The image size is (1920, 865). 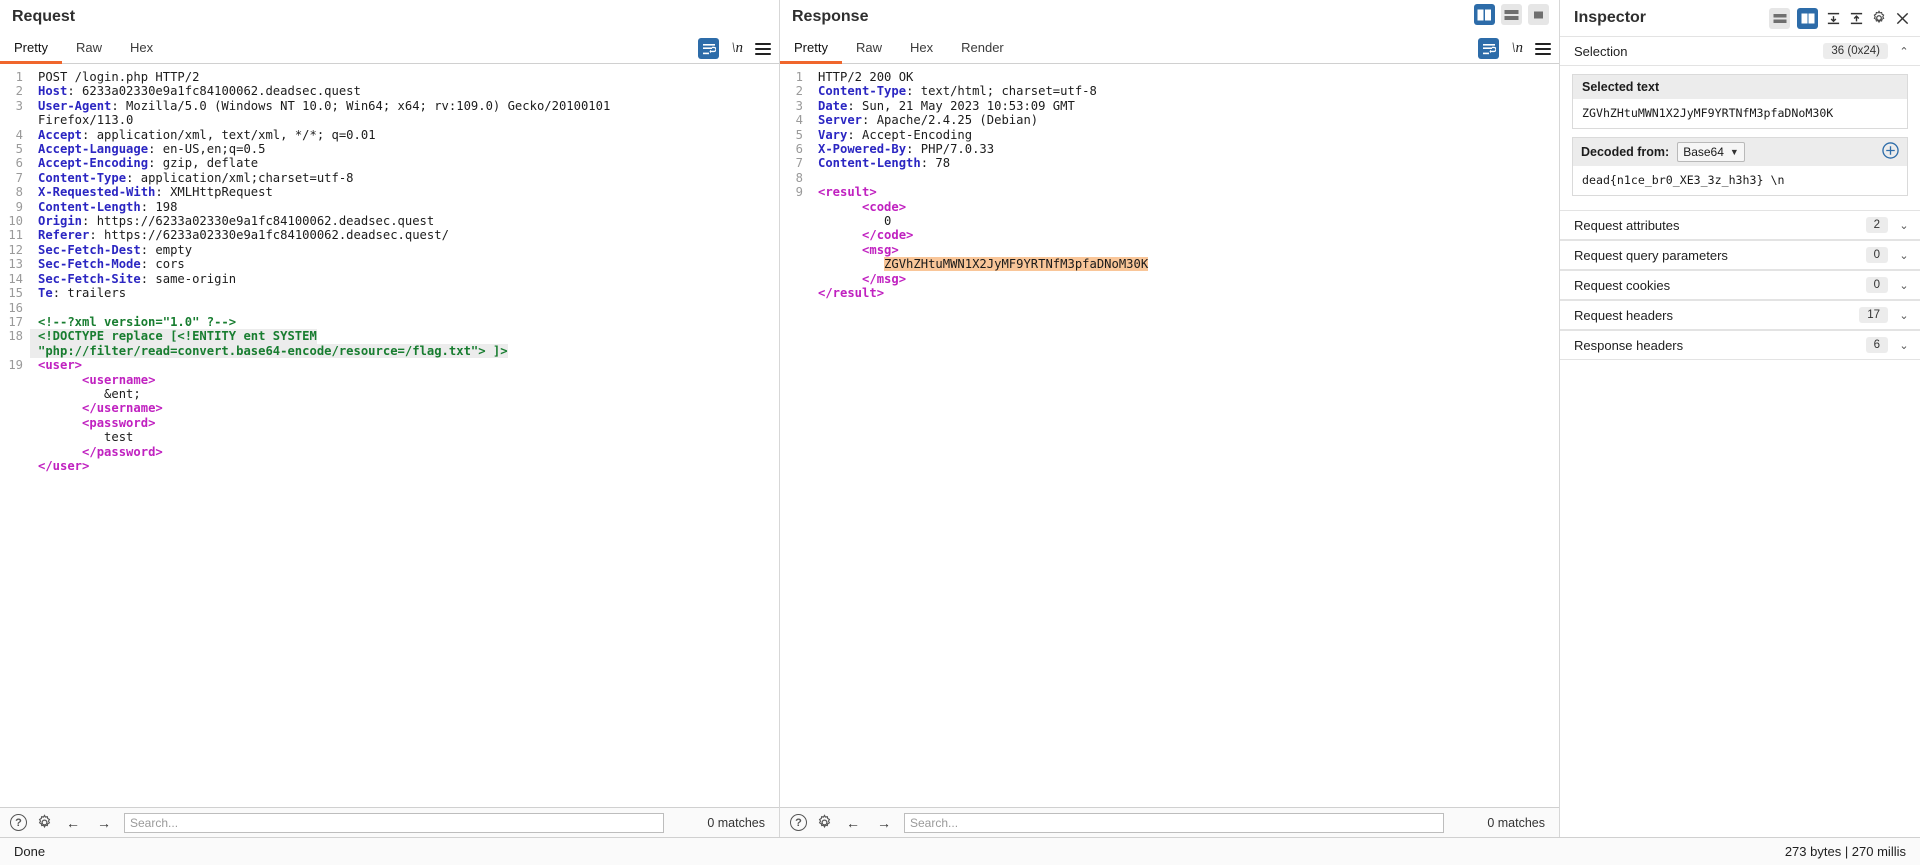 What do you see at coordinates (861, 235) in the screenshot?
I see `code-text: </code>` at bounding box center [861, 235].